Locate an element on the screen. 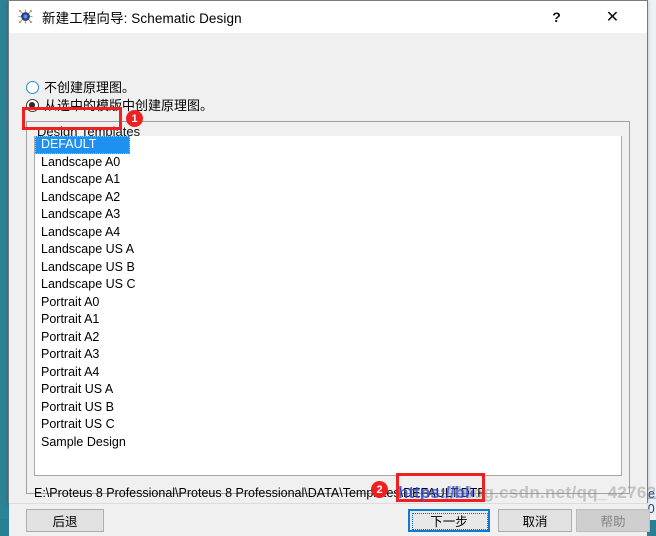 This screenshot has width=656, height=536. radio-no-schematic: 不创建原理图。 is located at coordinates (80, 87).